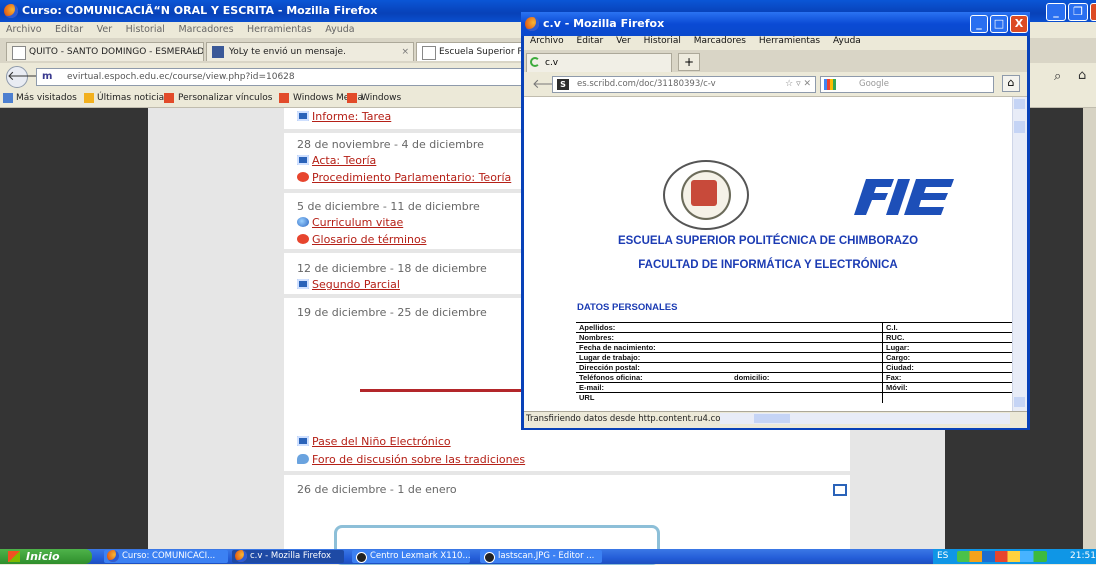 The image size is (1096, 565). What do you see at coordinates (599, 62) in the screenshot?
I see `tab-cv: c.v` at bounding box center [599, 62].